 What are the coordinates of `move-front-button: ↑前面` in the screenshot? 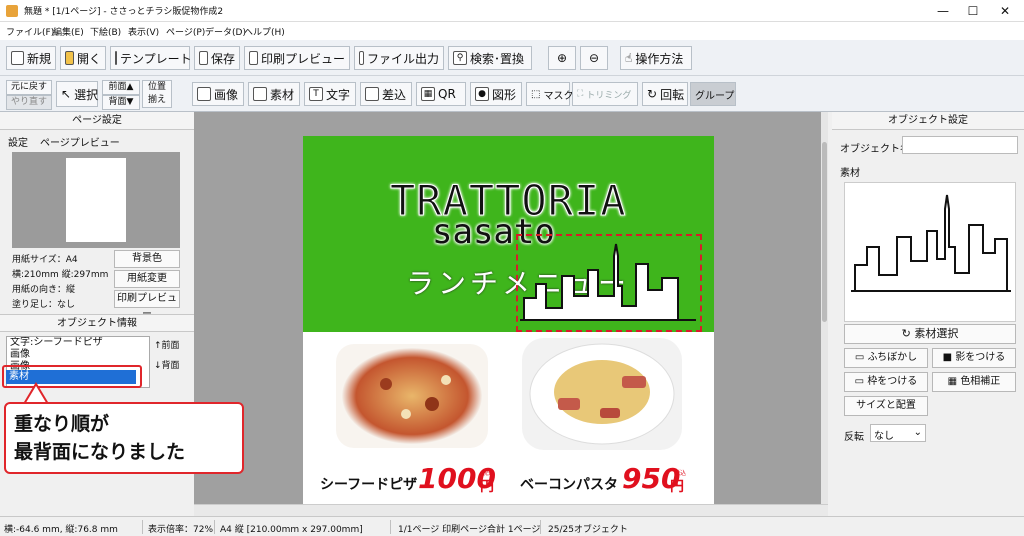 It's located at (167, 344).